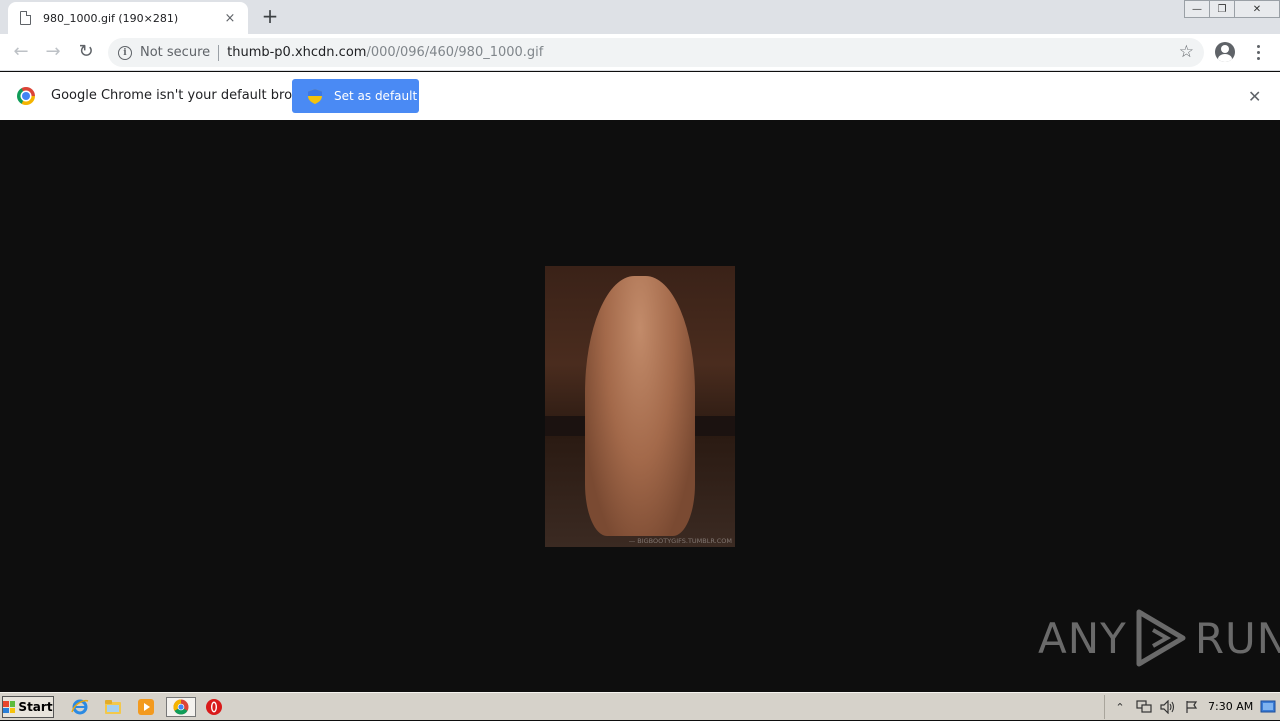  I want to click on taskbar: Start ⌃ 7:30 AM, so click(640, 706).